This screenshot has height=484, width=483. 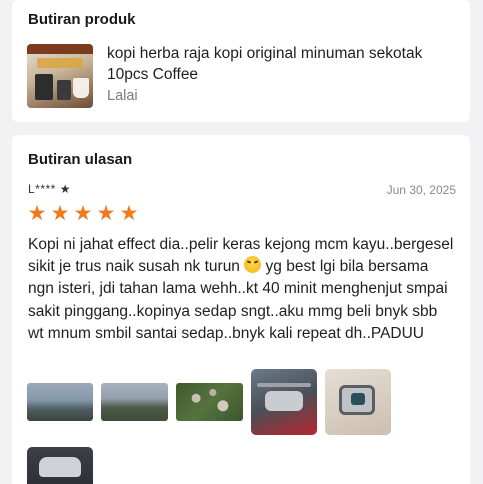 What do you see at coordinates (122, 96) in the screenshot?
I see `product-variant: Lalai` at bounding box center [122, 96].